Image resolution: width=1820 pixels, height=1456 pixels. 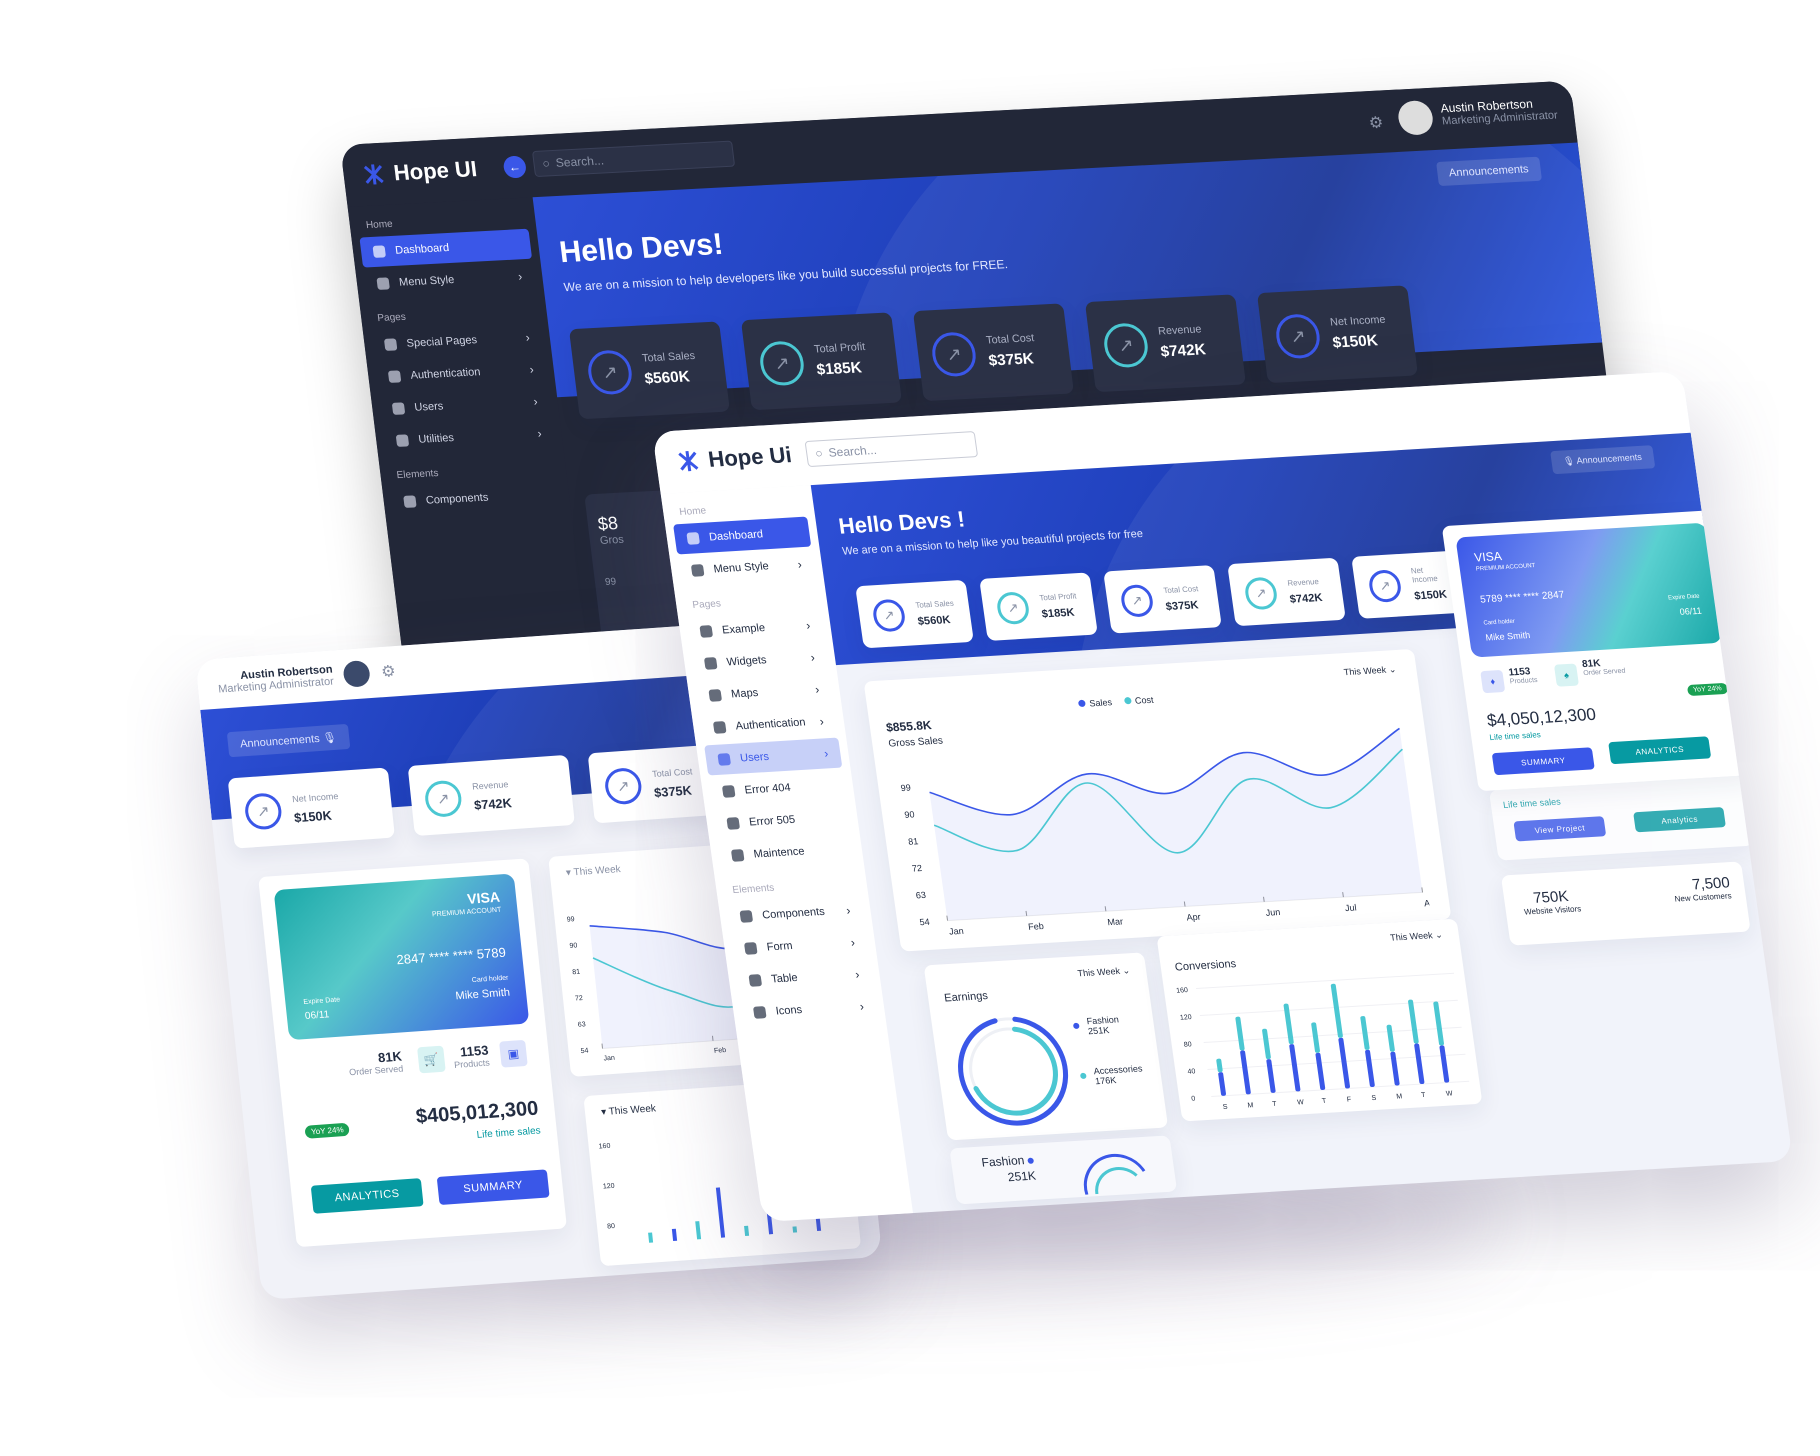 What do you see at coordinates (750, 948) in the screenshot?
I see `form-icon` at bounding box center [750, 948].